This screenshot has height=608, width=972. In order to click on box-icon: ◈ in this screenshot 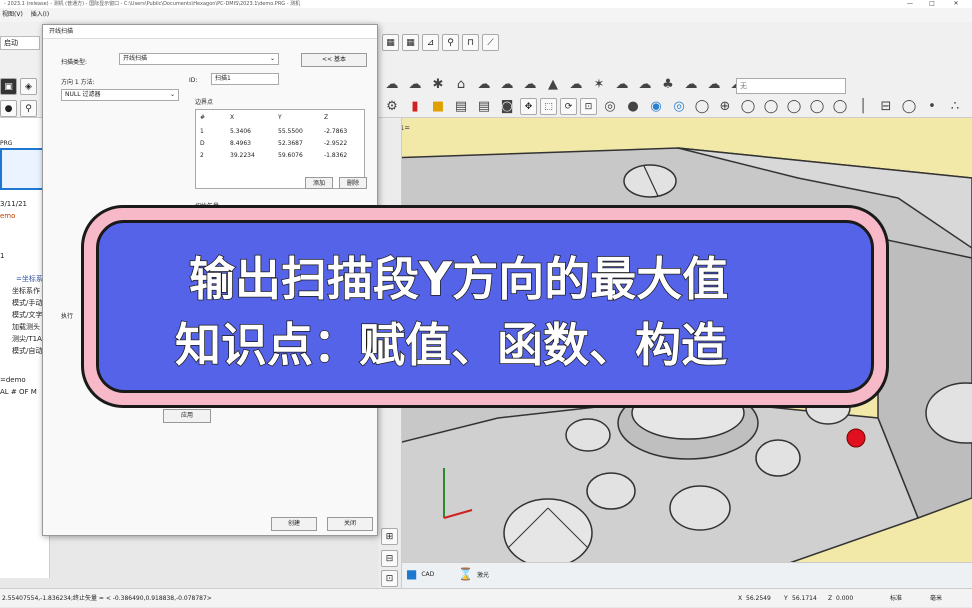, I will do `click(28, 86)`.